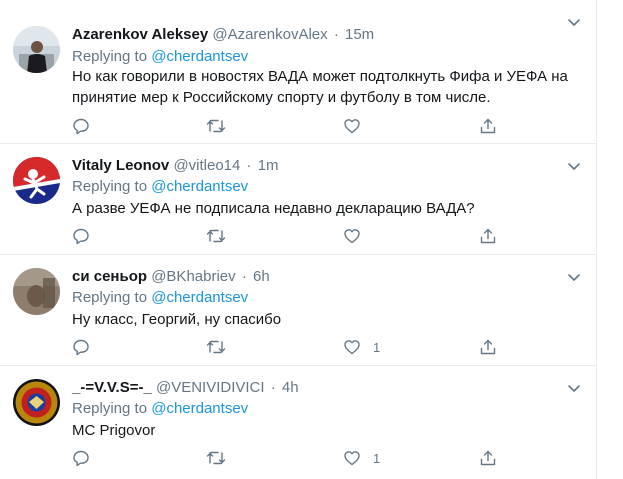  I want to click on timestamp: 15m, so click(359, 34).